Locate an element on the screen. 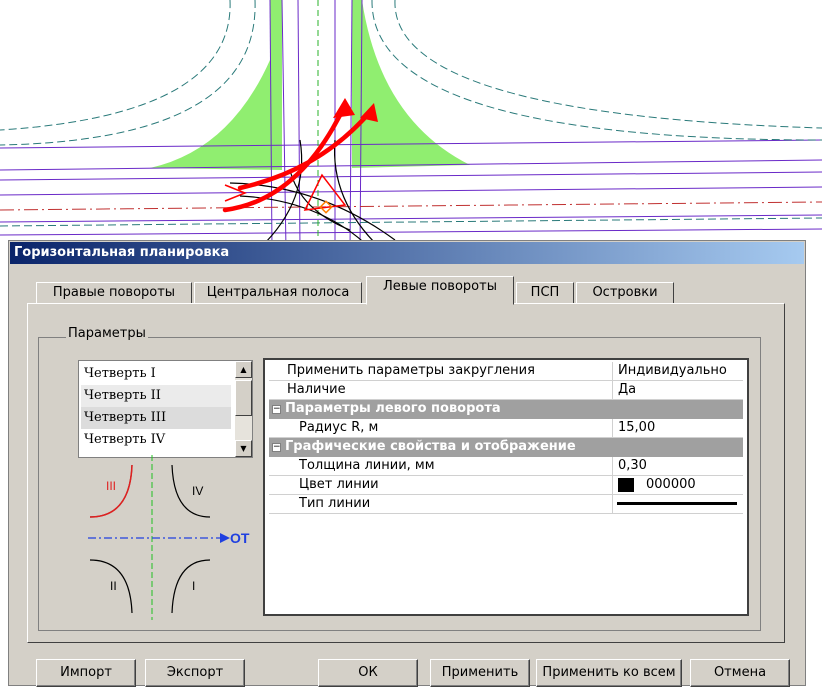  island-right is located at coordinates (411, 84).